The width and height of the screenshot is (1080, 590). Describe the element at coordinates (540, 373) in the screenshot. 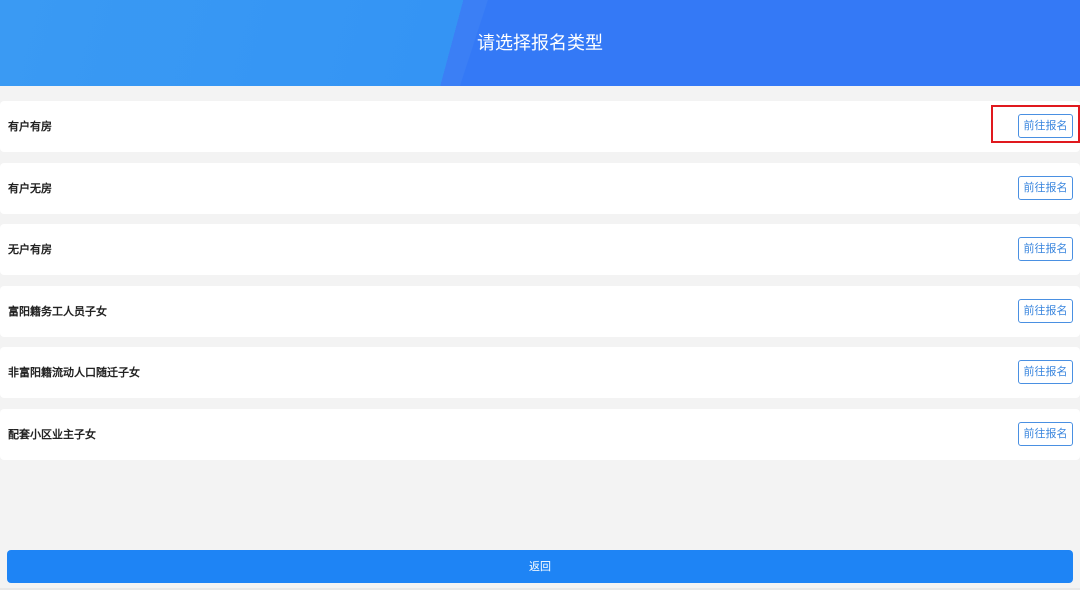

I see `list-item: 非富阳籍流动人口随迁子女 前往报名` at that location.